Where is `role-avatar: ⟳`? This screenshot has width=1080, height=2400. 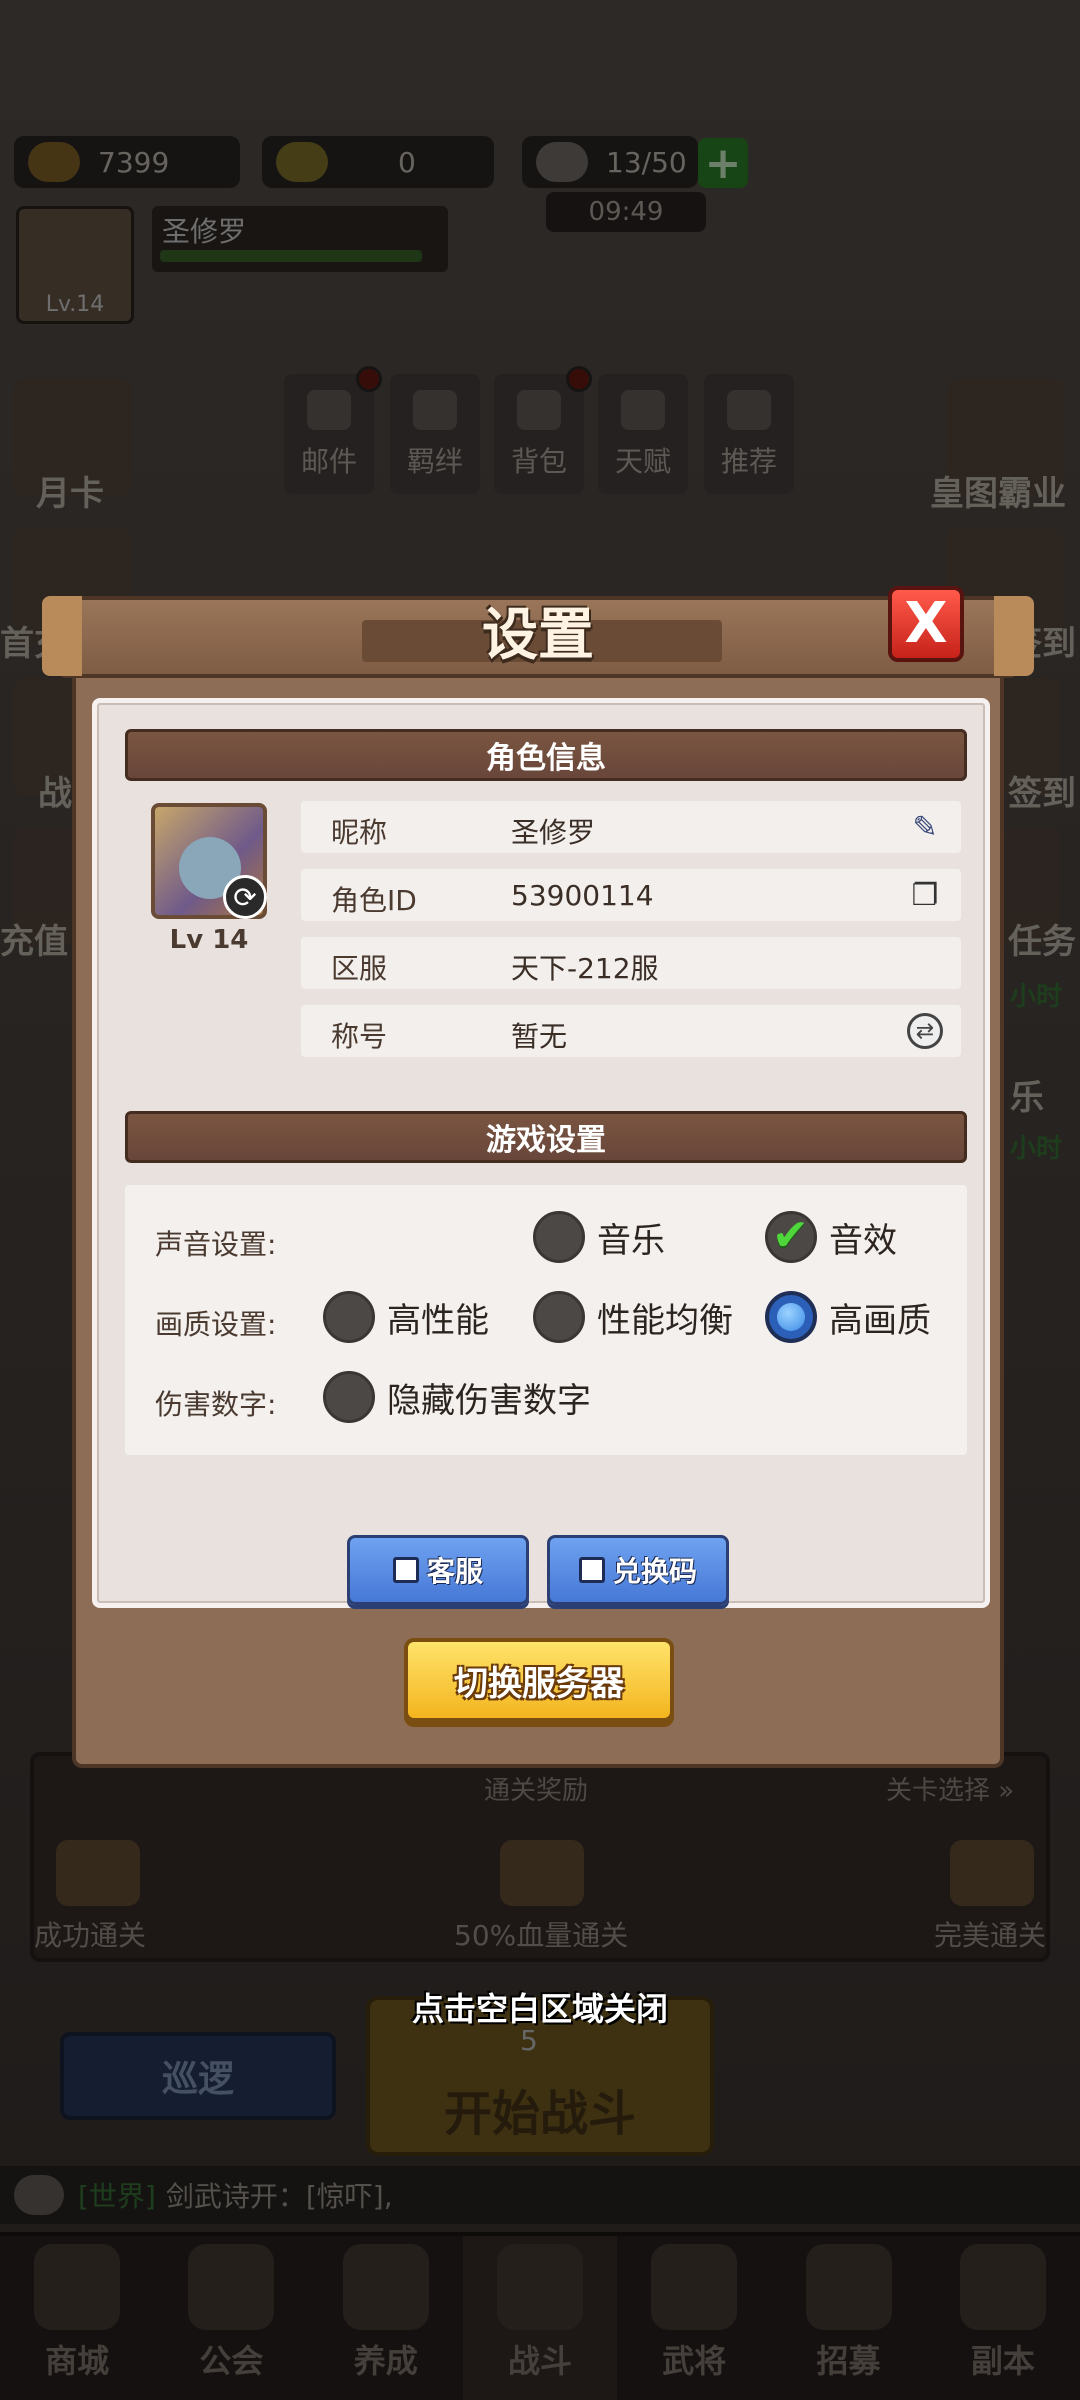 role-avatar: ⟳ is located at coordinates (209, 861).